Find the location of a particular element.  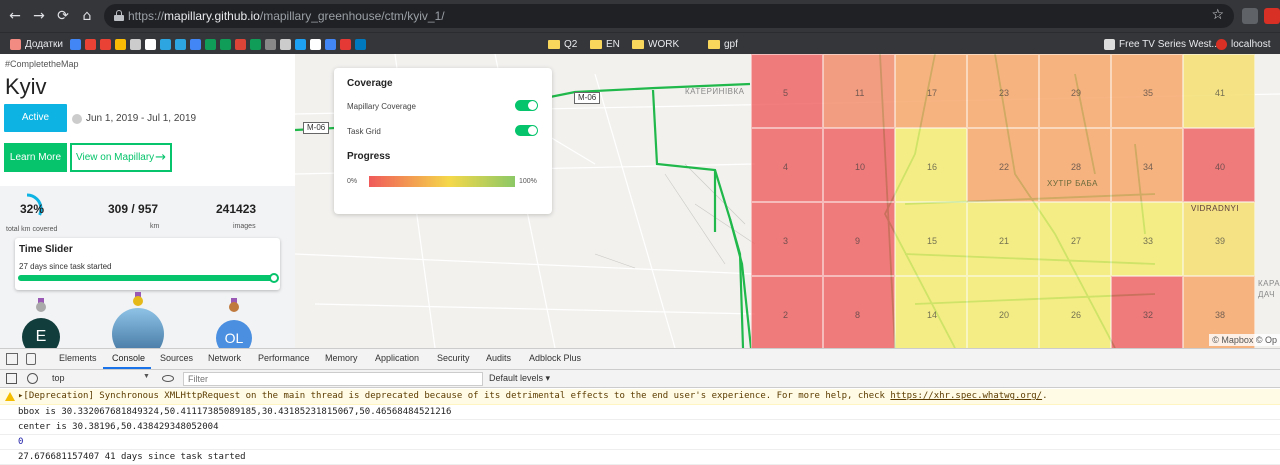

grid-cell-label: 21 is located at coordinates (1004, 241).